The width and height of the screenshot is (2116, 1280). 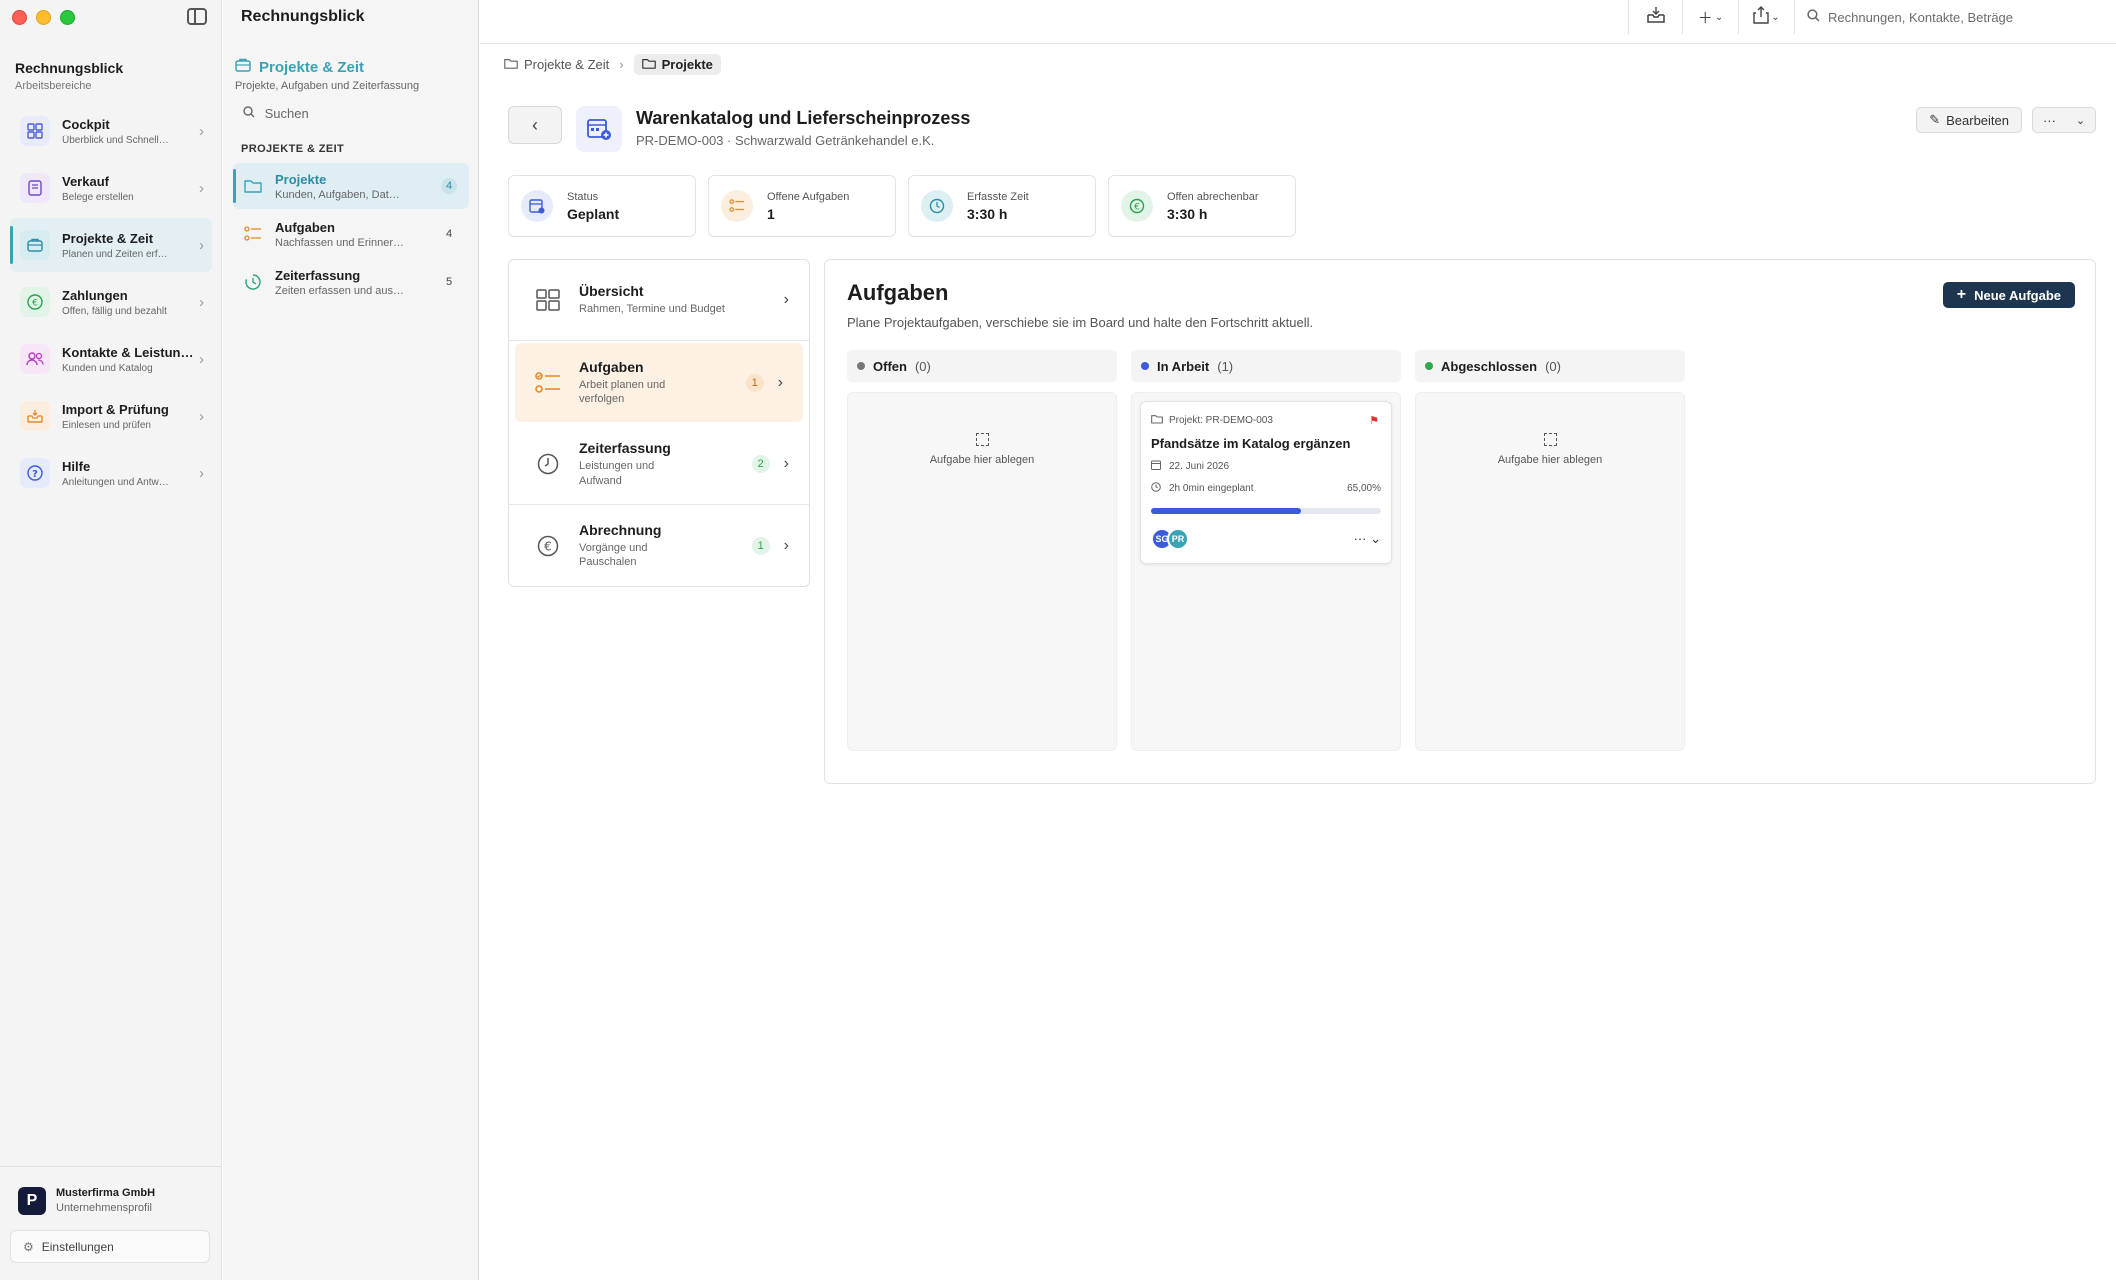 What do you see at coordinates (1368, 539) in the screenshot?
I see `task-more-button: ··· ⌄` at bounding box center [1368, 539].